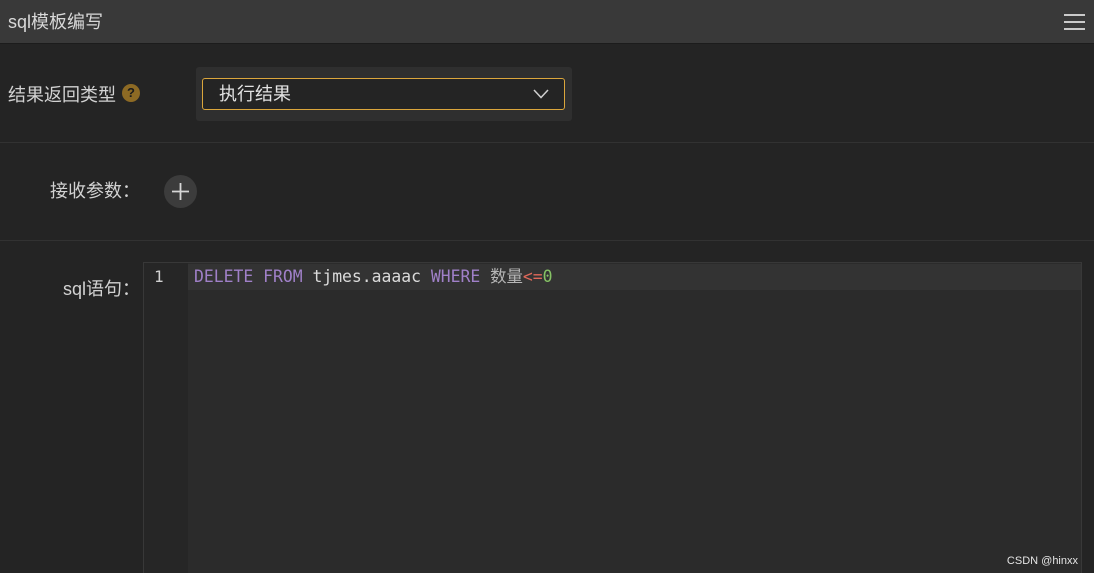 Image resolution: width=1094 pixels, height=573 pixels. Describe the element at coordinates (283, 276) in the screenshot. I see `code-token-keyword: FROM` at that location.